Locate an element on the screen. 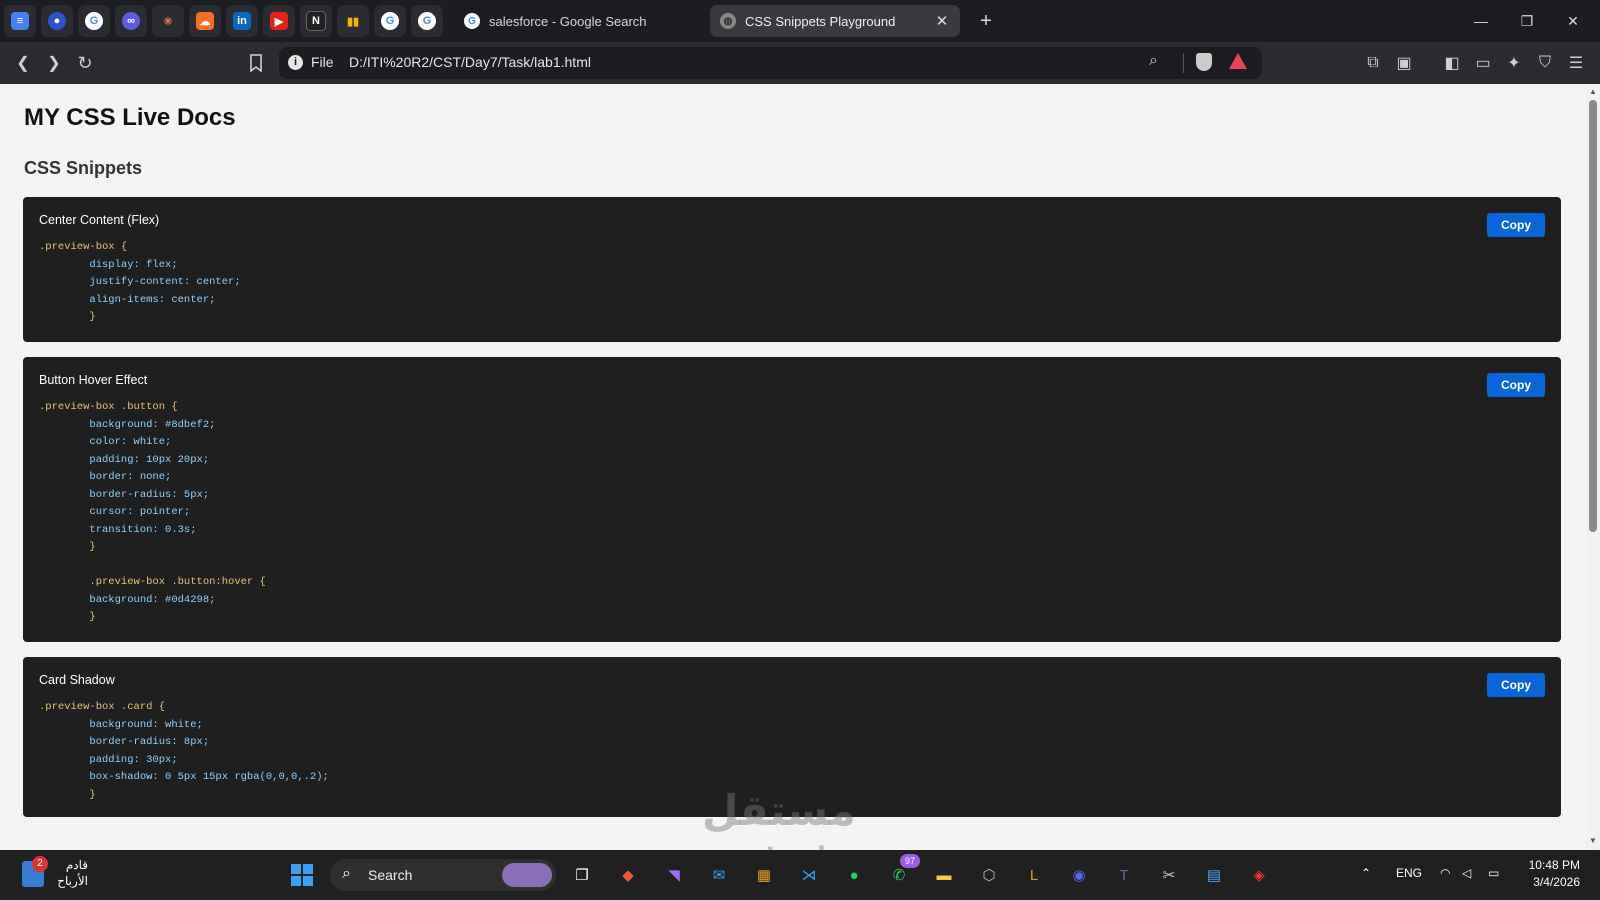 Image resolution: width=1600 pixels, height=900 pixels. pinned-tab-chart: ▮▮ is located at coordinates (353, 21).